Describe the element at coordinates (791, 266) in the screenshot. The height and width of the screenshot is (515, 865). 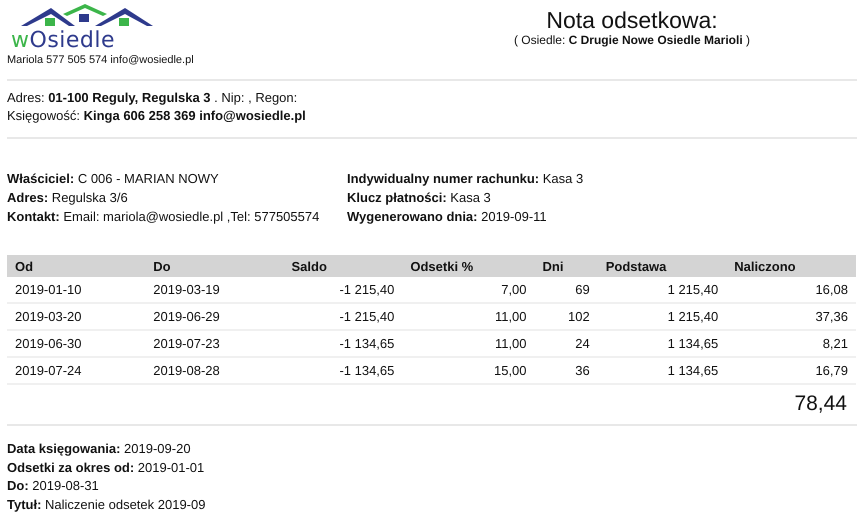
I see `column-header: Naliczono` at that location.